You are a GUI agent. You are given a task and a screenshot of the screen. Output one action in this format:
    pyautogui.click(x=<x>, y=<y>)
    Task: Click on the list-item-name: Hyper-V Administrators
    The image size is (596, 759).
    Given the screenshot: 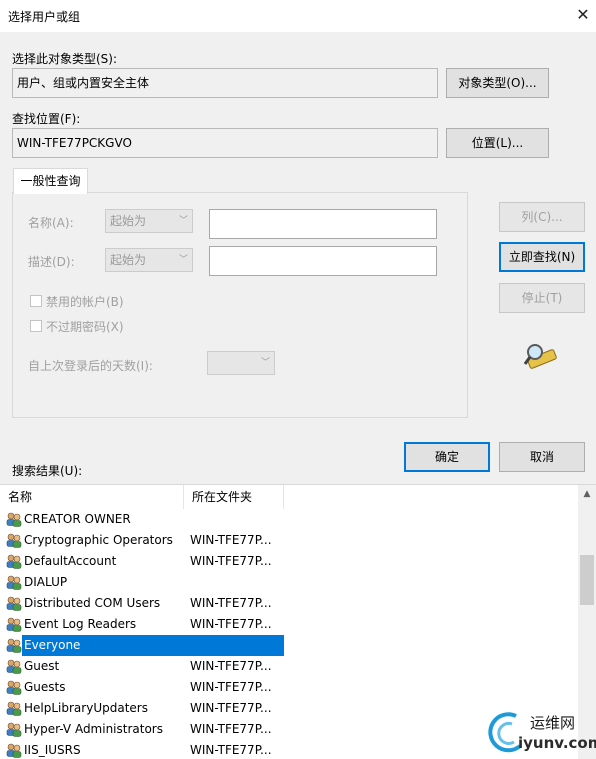 What is the action you would take?
    pyautogui.click(x=93, y=729)
    